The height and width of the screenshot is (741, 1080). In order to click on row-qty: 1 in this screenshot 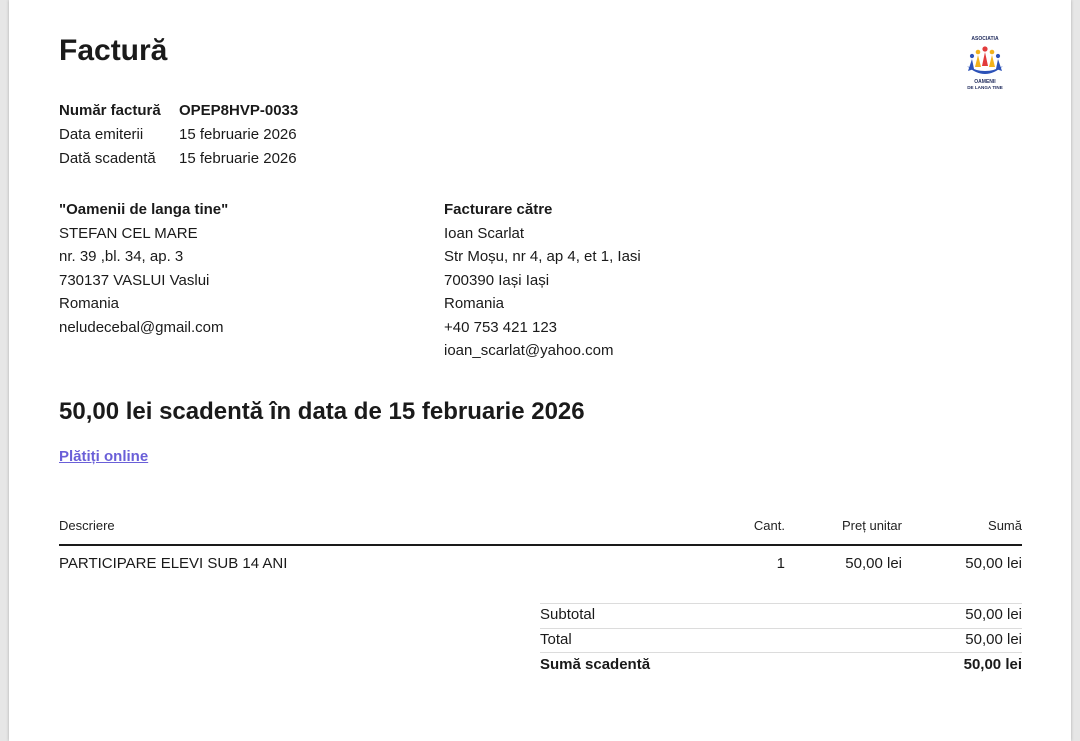, I will do `click(780, 563)`.